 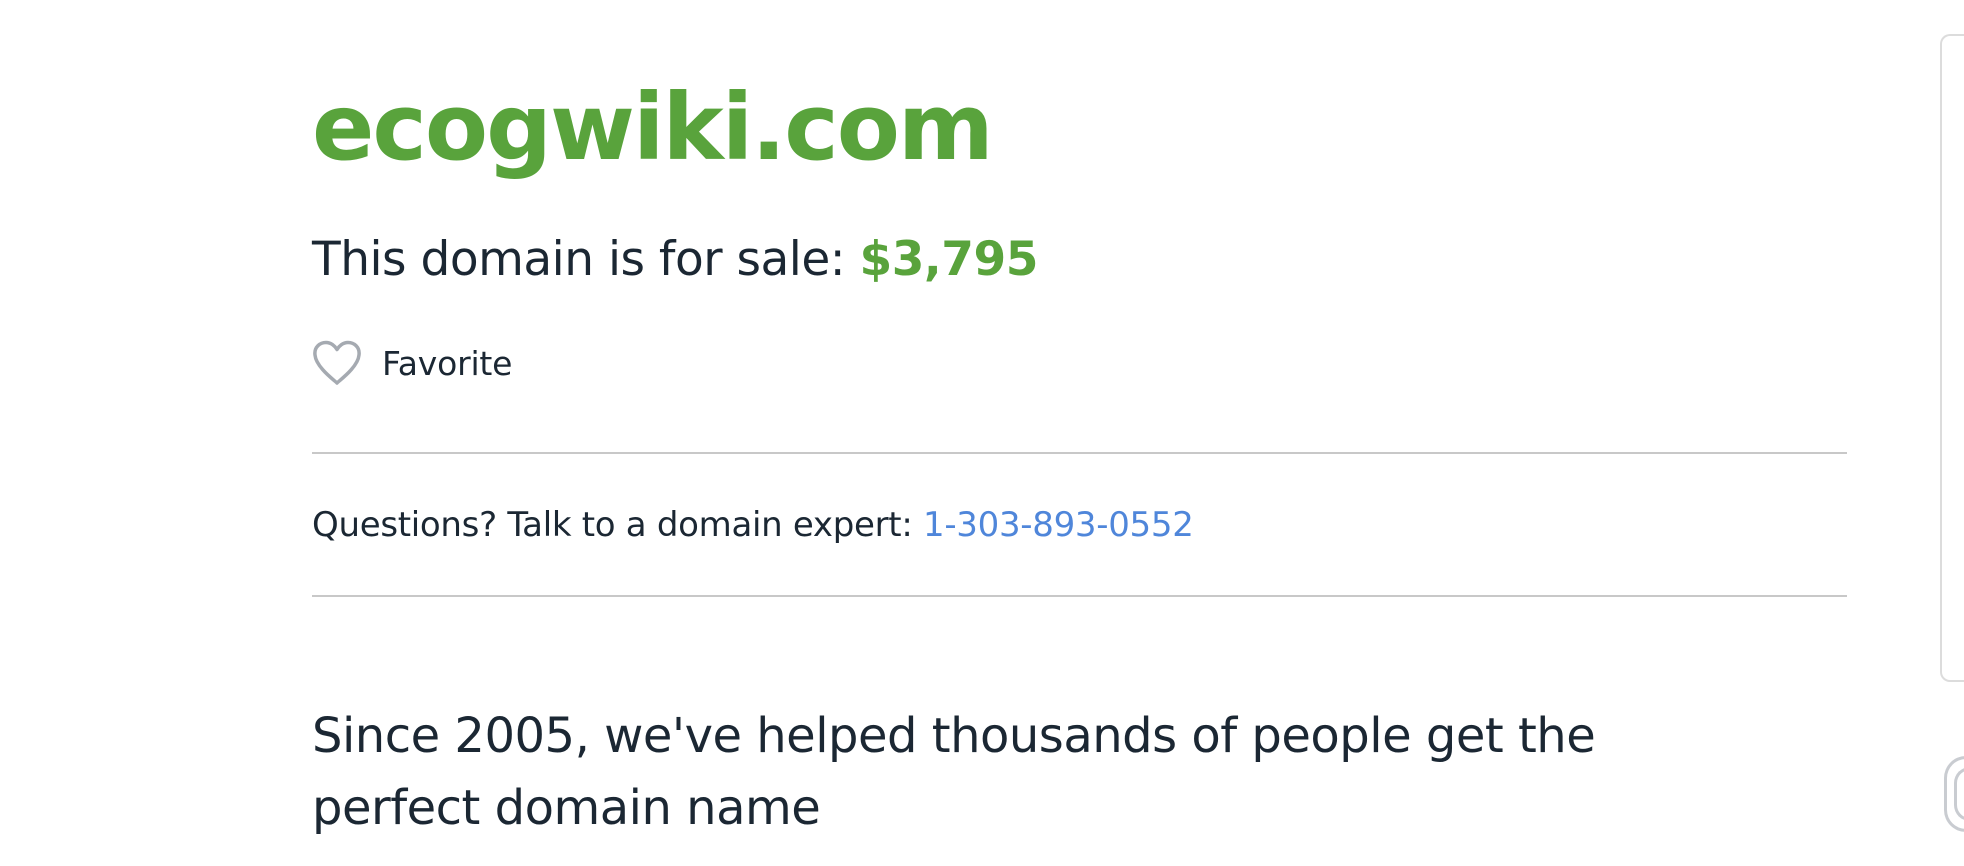 What do you see at coordinates (617, 525) in the screenshot?
I see `contact-label: Questions? Talk to a domain expert:` at bounding box center [617, 525].